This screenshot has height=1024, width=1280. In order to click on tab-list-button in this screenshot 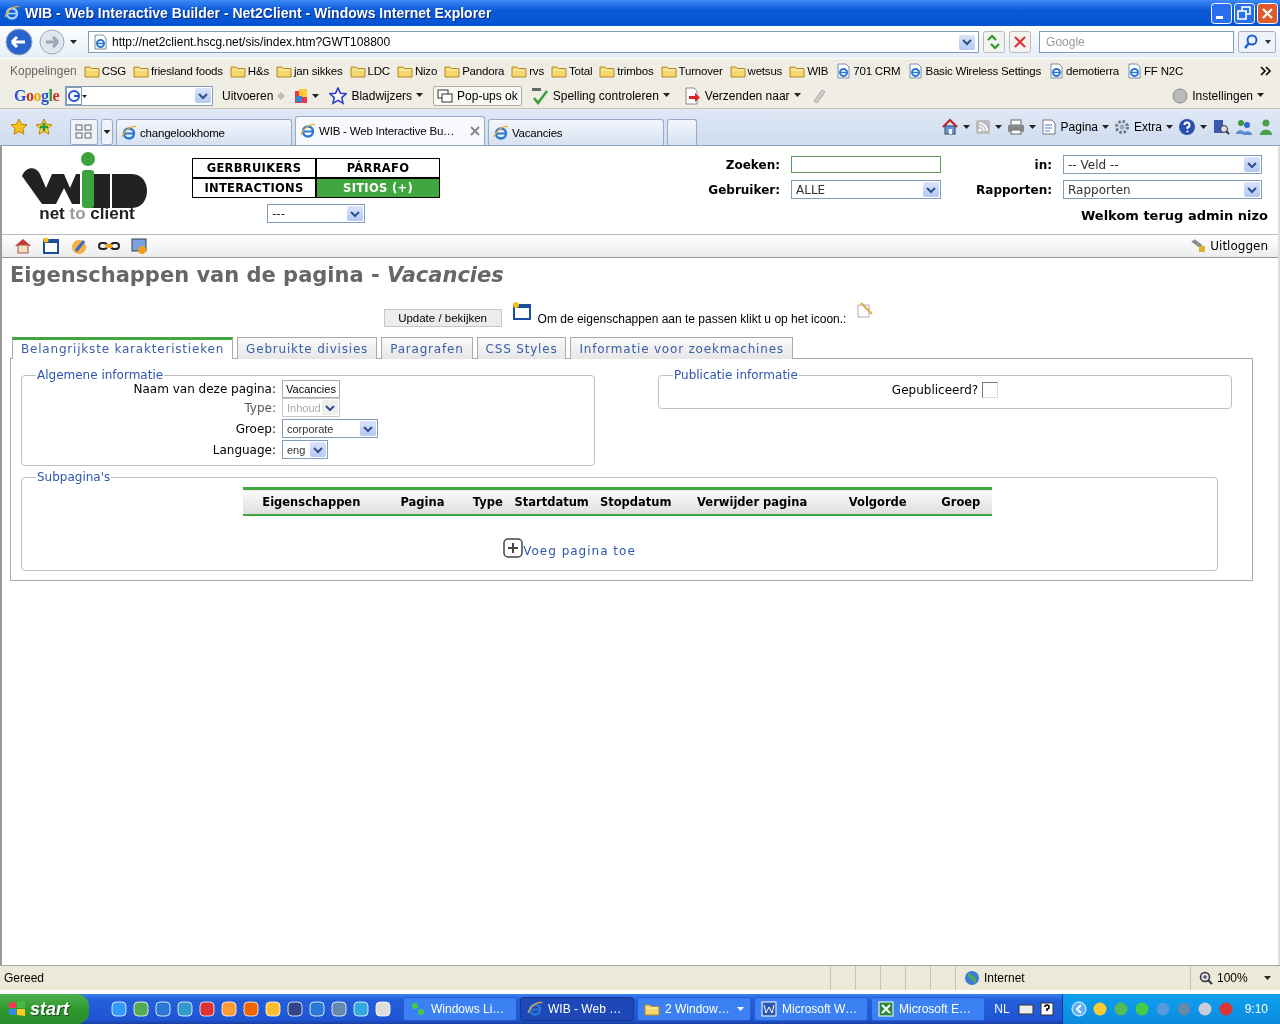, I will do `click(107, 132)`.